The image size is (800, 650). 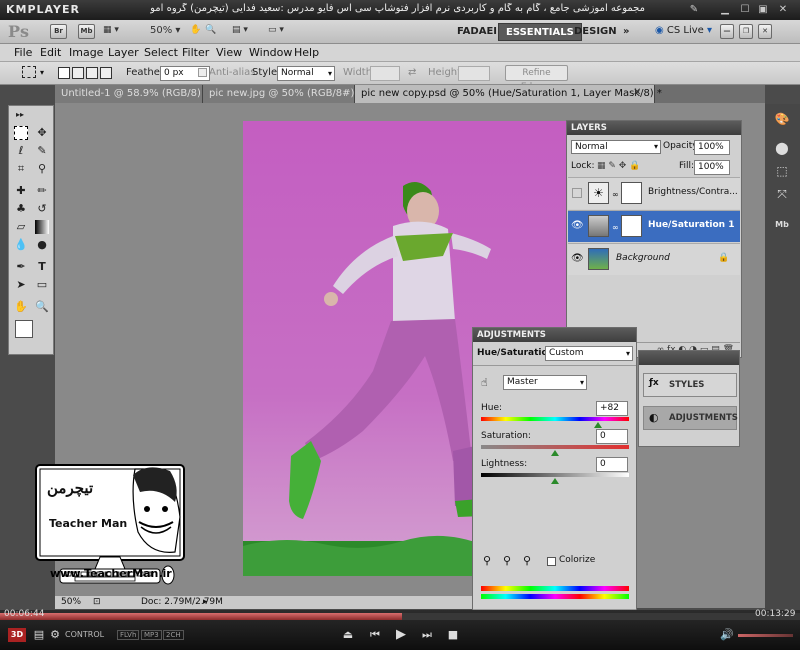 What do you see at coordinates (240, 30) in the screenshot?
I see `arrange-documents-dropdown: ▤ ▾` at bounding box center [240, 30].